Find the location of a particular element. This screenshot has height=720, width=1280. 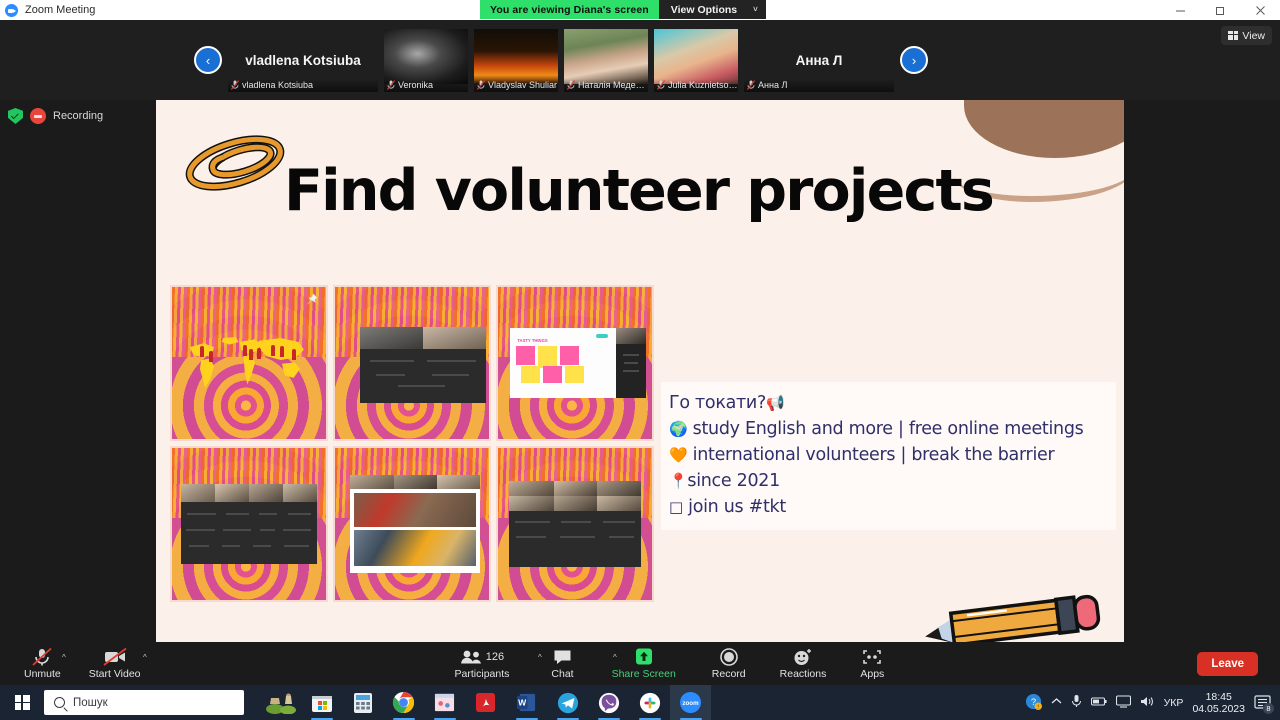

participant-tile: Veronika is located at coordinates (426, 60).